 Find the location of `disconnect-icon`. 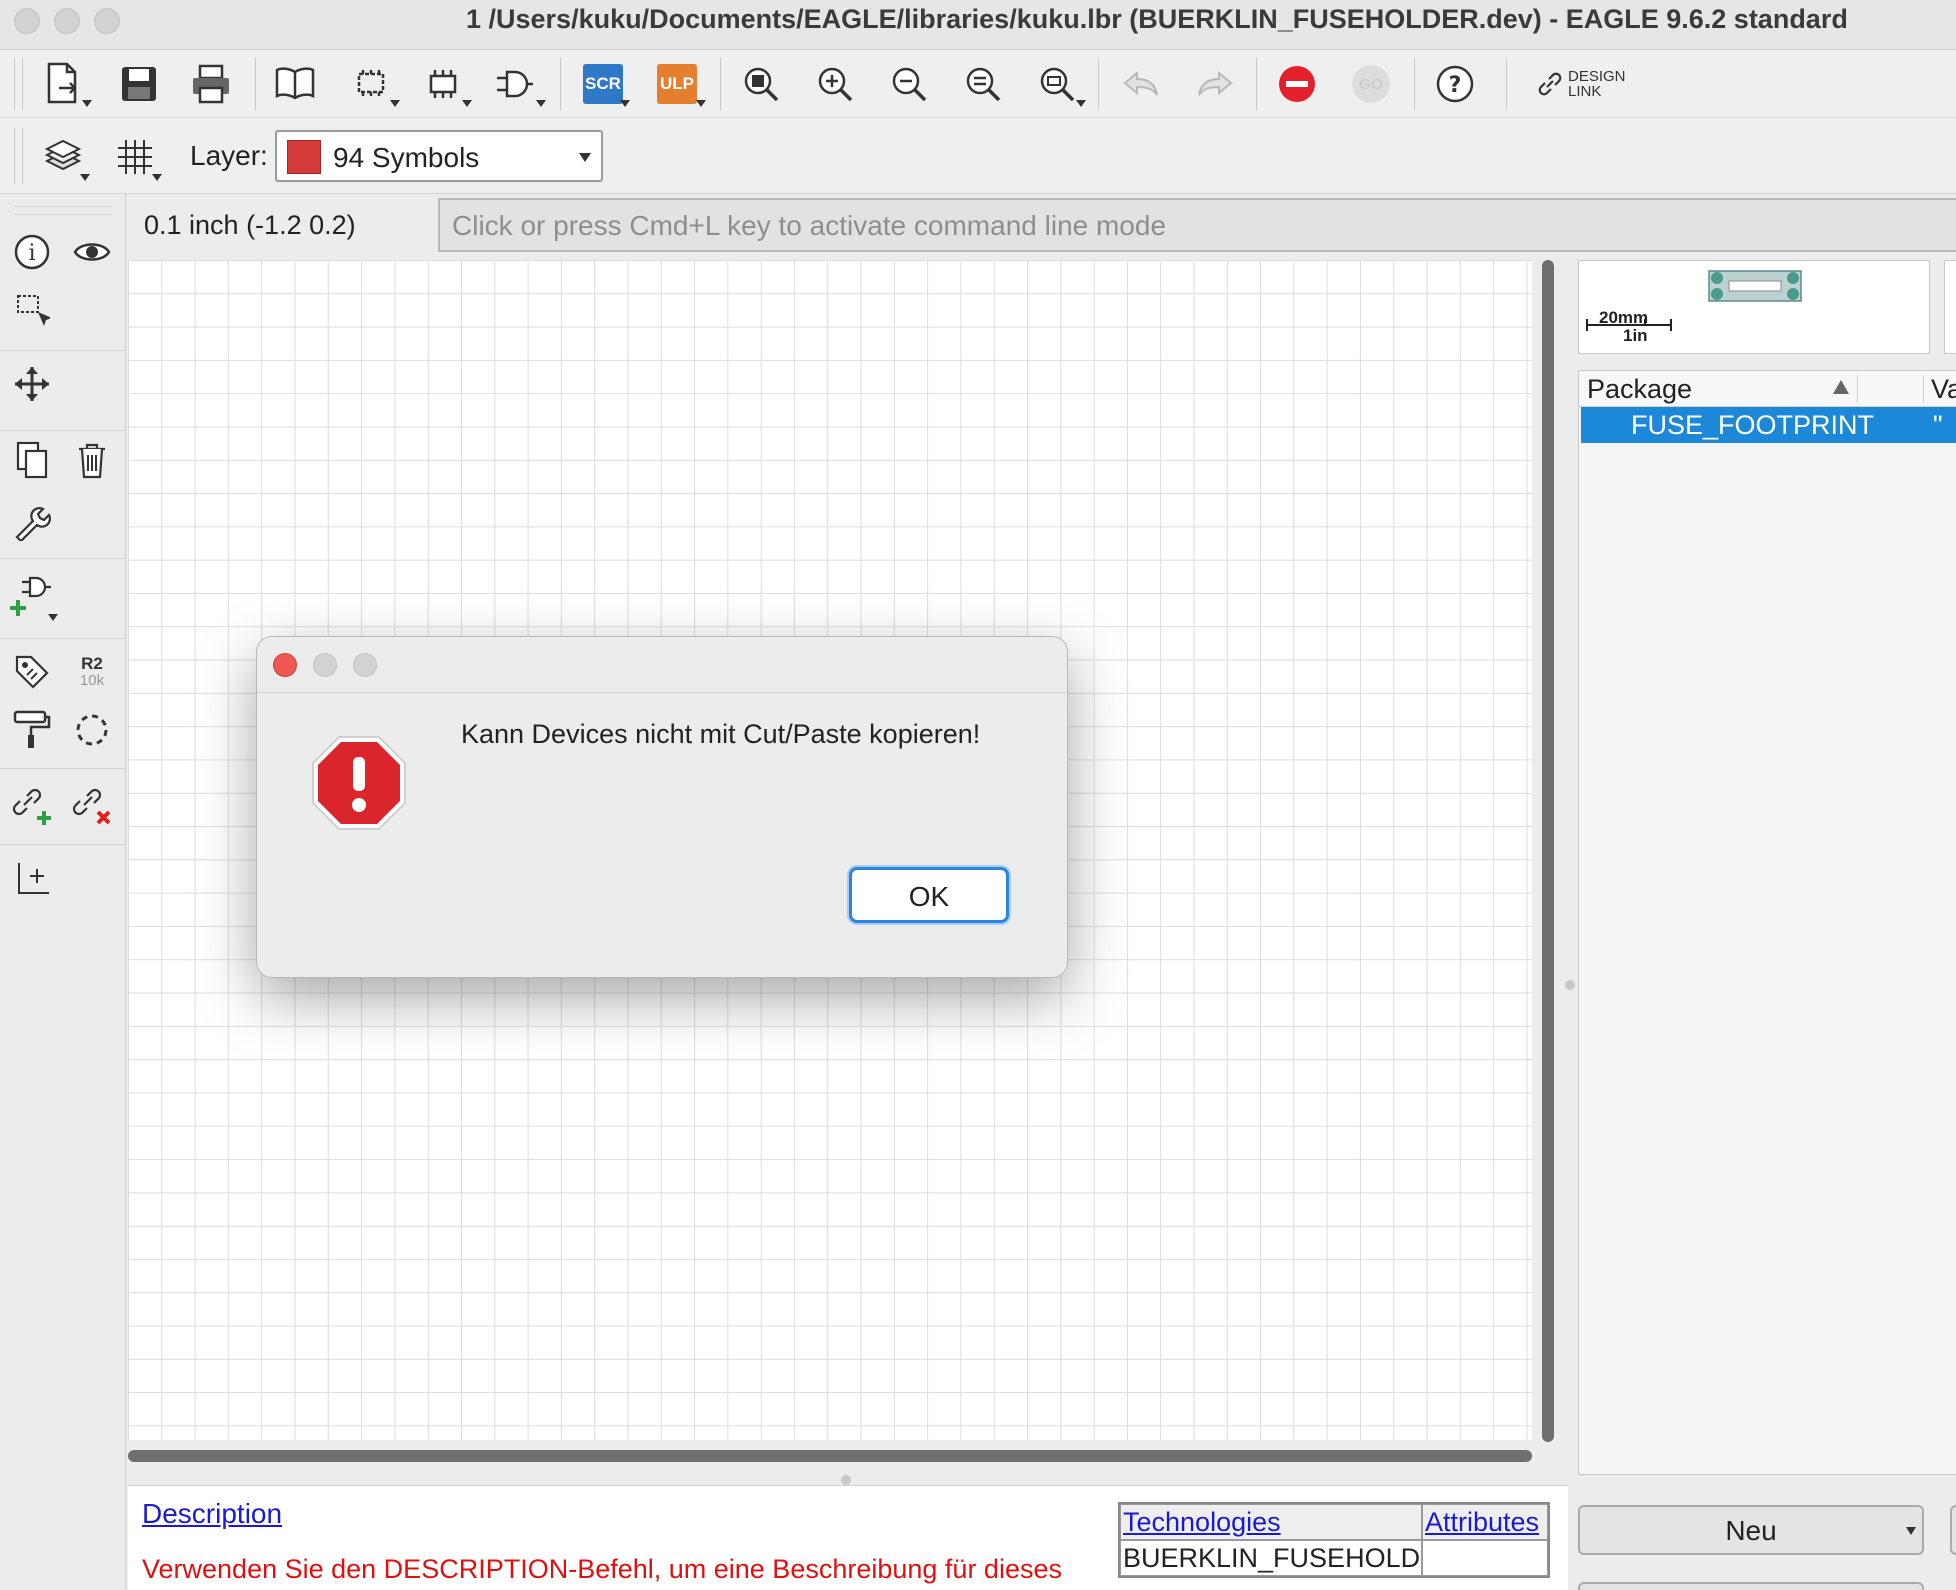

disconnect-icon is located at coordinates (92, 805).